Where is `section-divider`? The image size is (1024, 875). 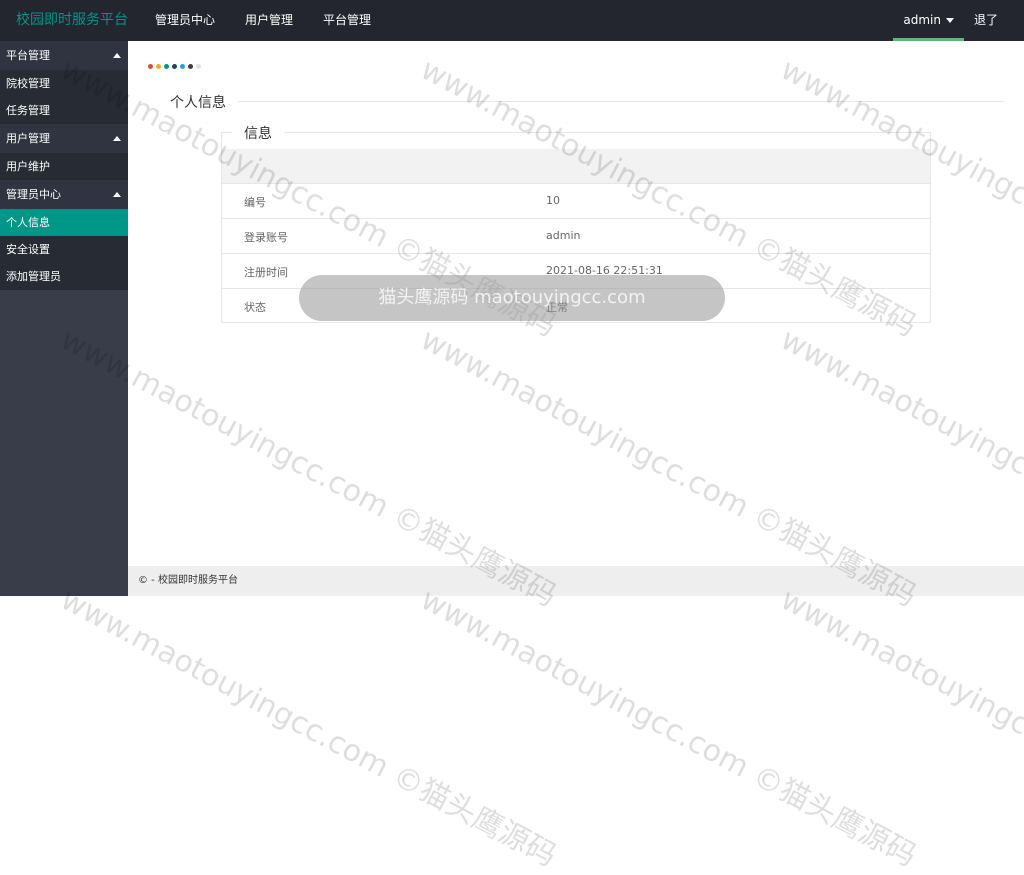
section-divider is located at coordinates (581, 101).